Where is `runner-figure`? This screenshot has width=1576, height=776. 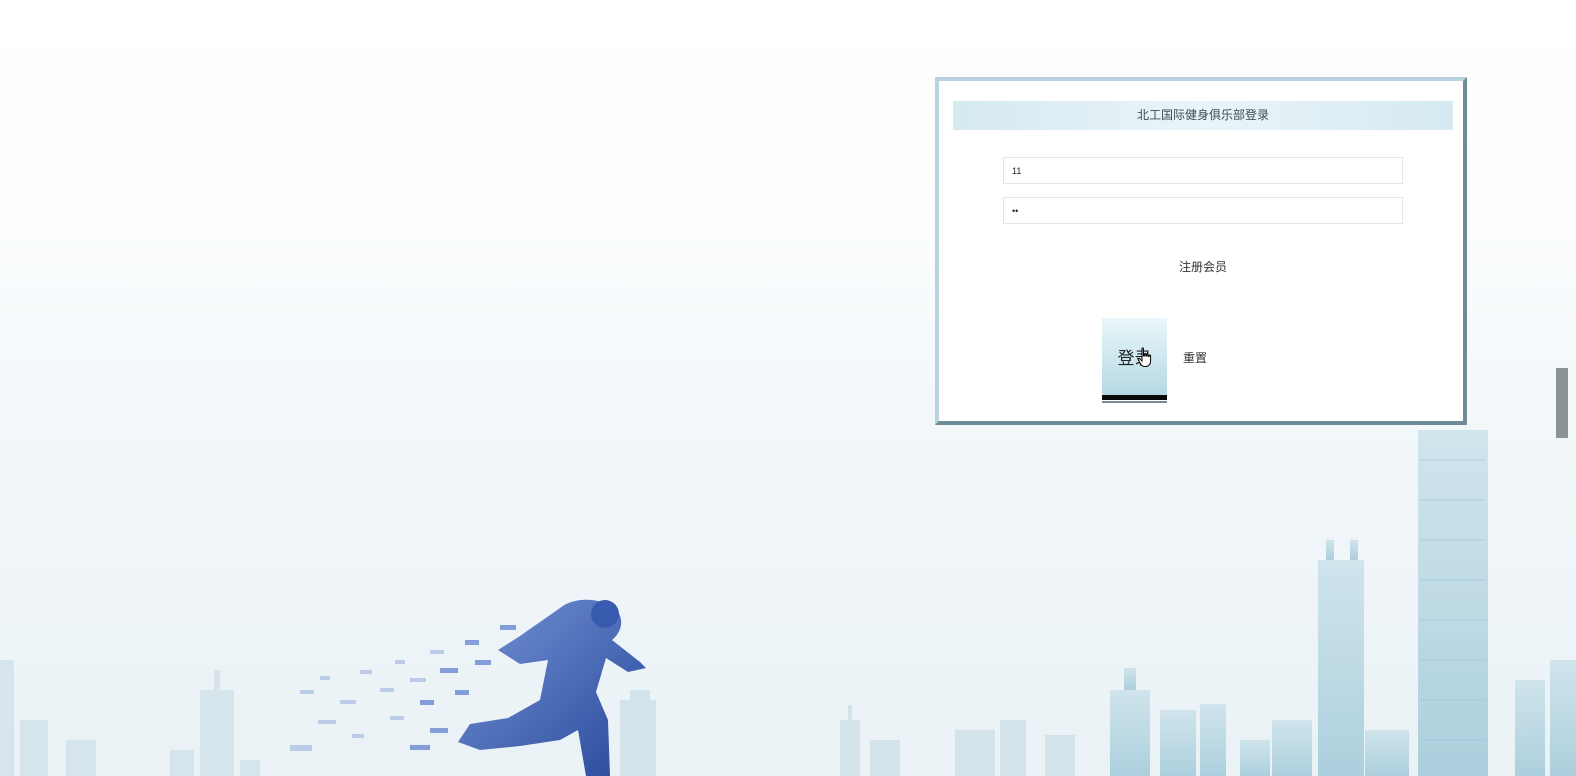
runner-figure is located at coordinates (468, 687).